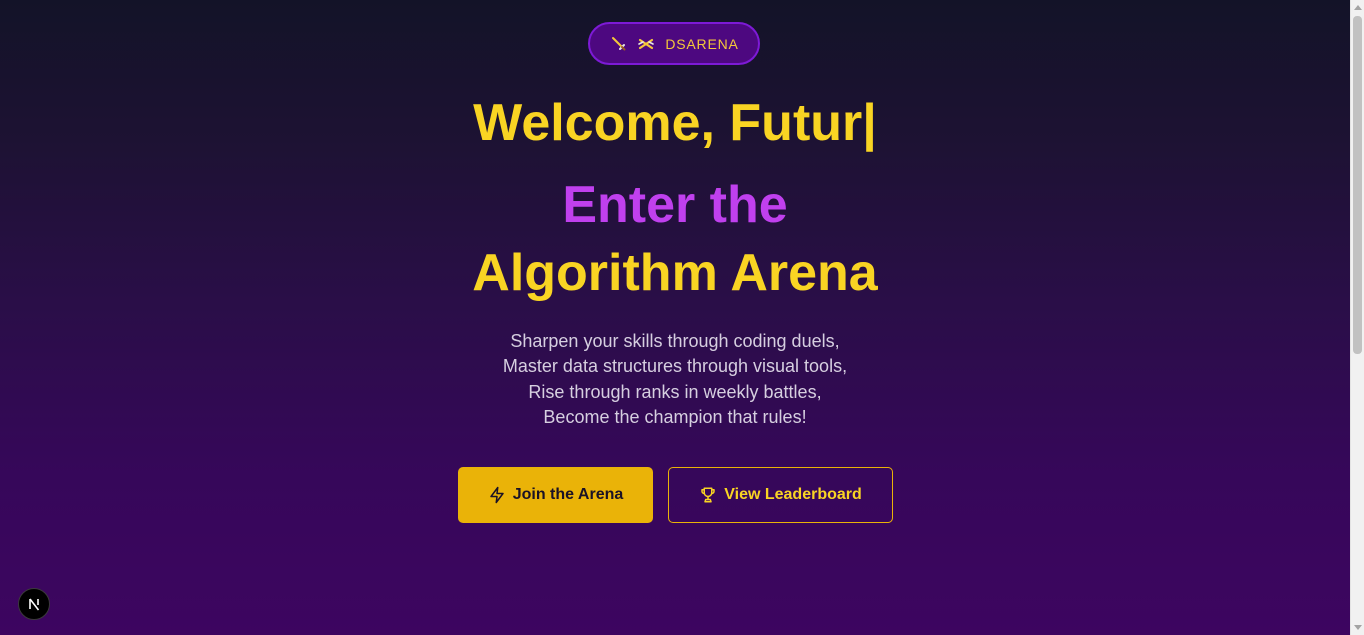 This screenshot has width=1364, height=635. Describe the element at coordinates (668, 123) in the screenshot. I see `typing-text: Welcome, Futur` at that location.